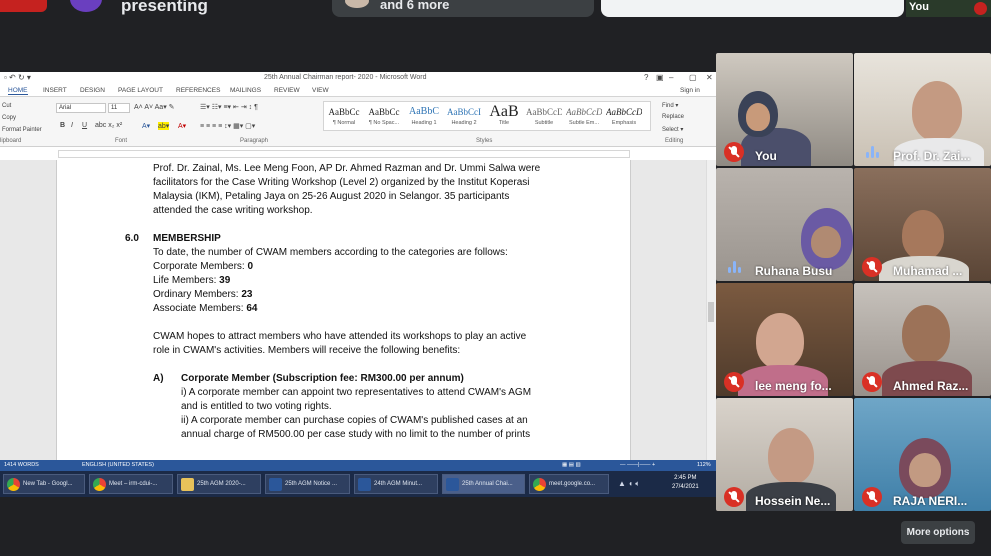  Describe the element at coordinates (320, 90) in the screenshot. I see `tab-view: VIEW` at that location.